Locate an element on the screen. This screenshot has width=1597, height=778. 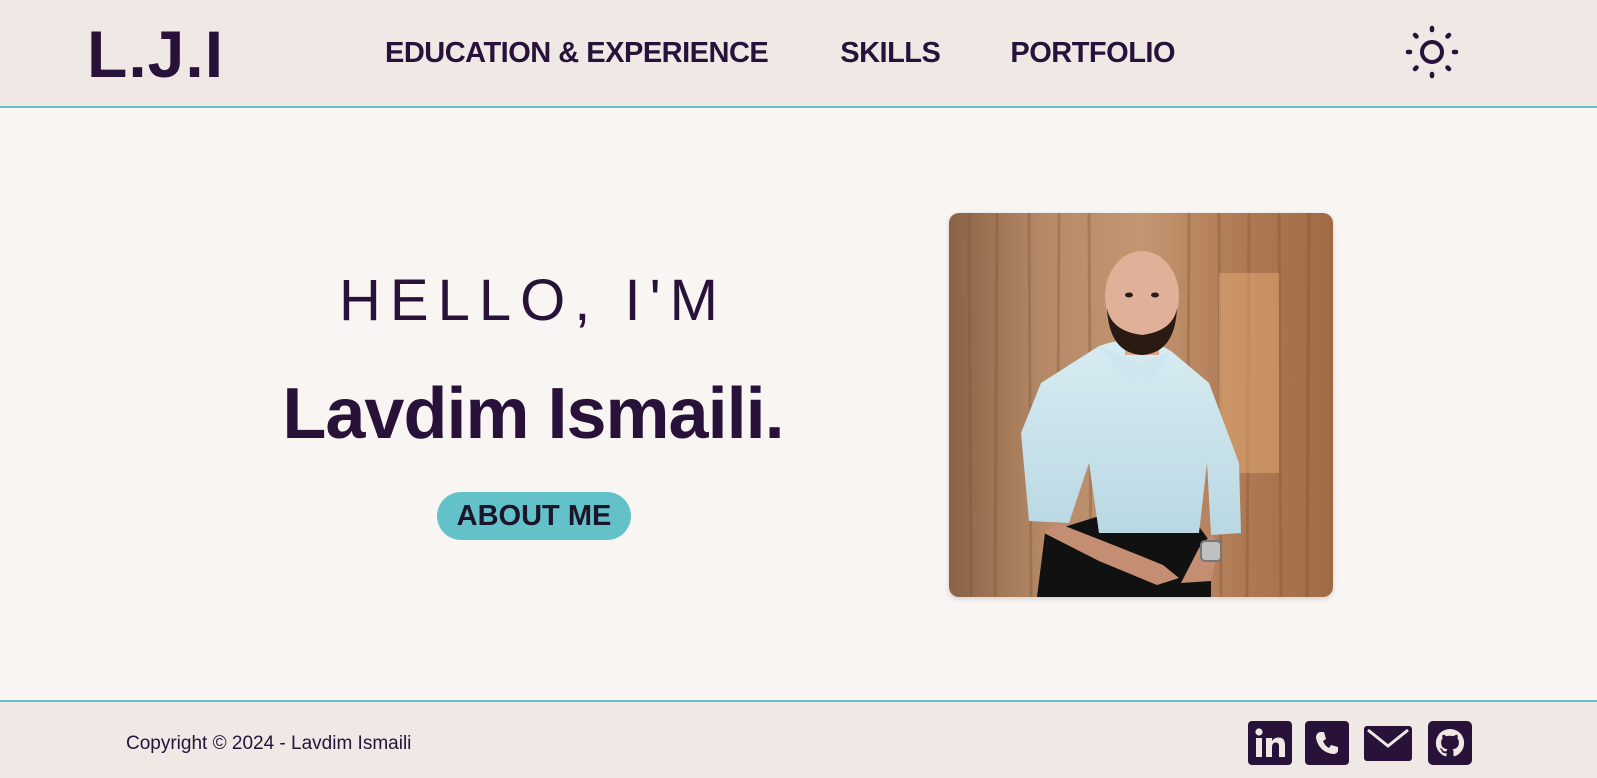
nav-link-skills: SKILLS is located at coordinates (890, 53).